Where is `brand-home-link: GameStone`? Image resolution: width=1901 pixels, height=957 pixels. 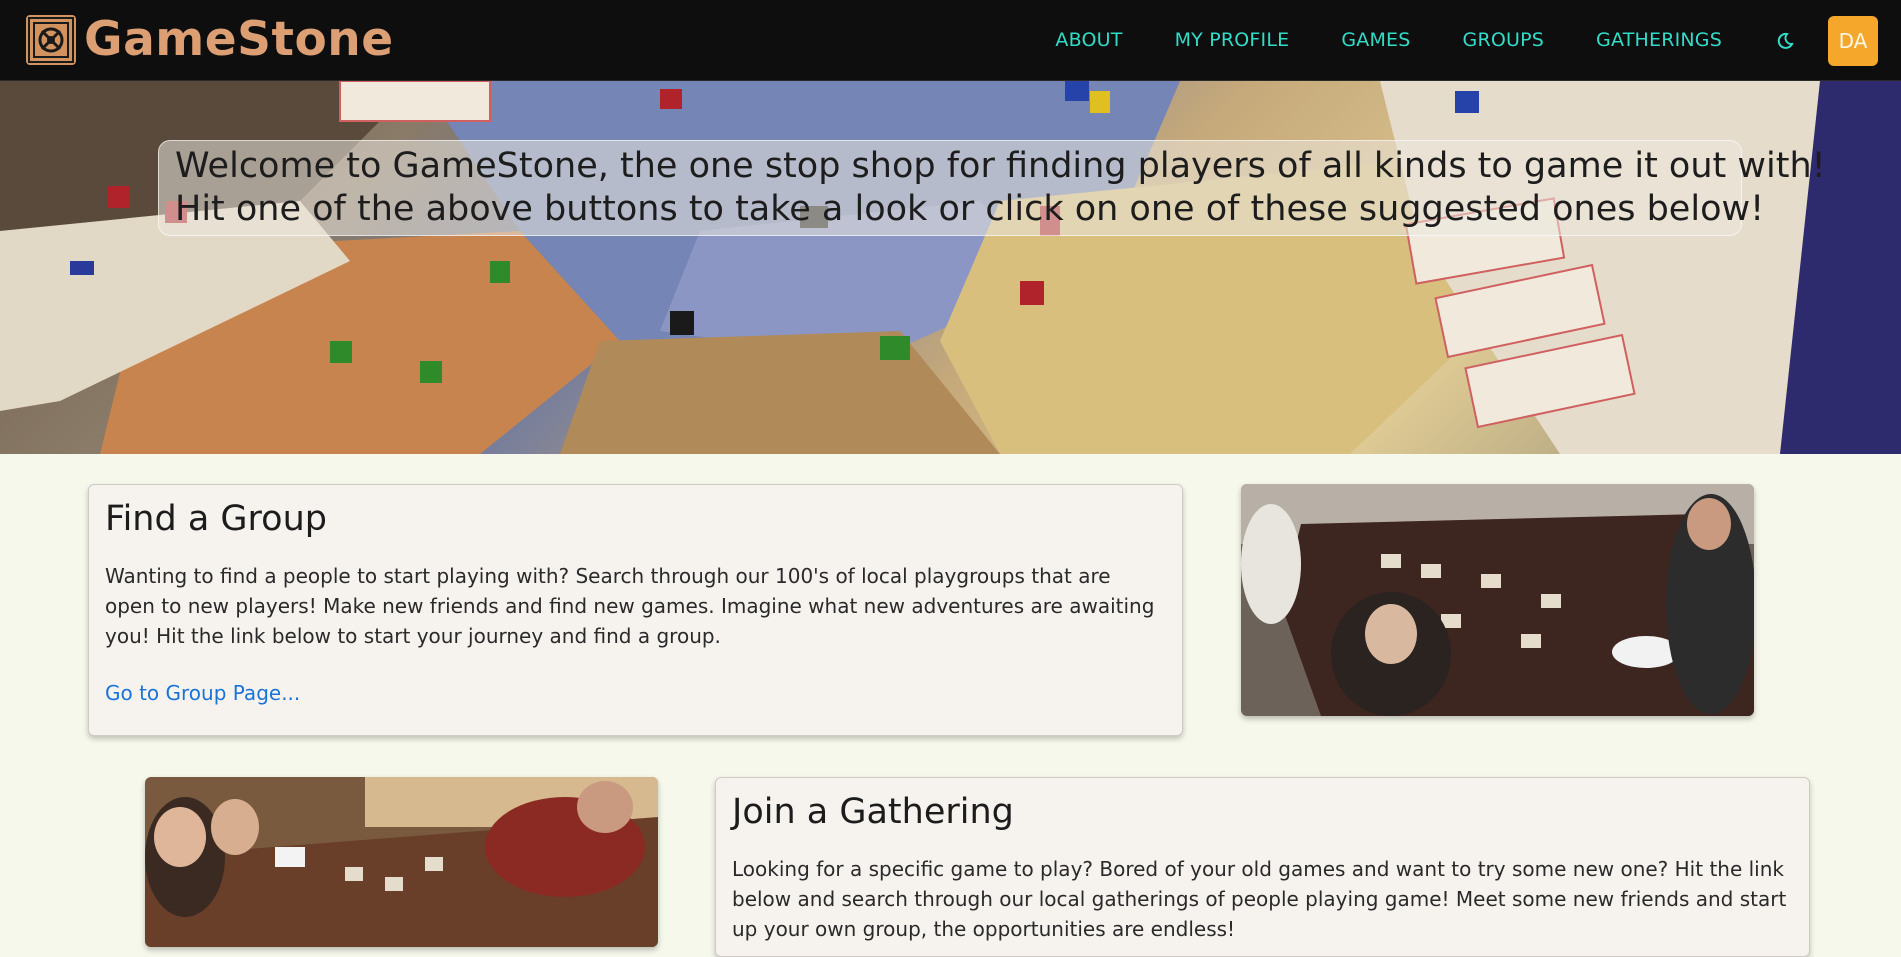
brand-home-link: GameStone is located at coordinates (210, 40).